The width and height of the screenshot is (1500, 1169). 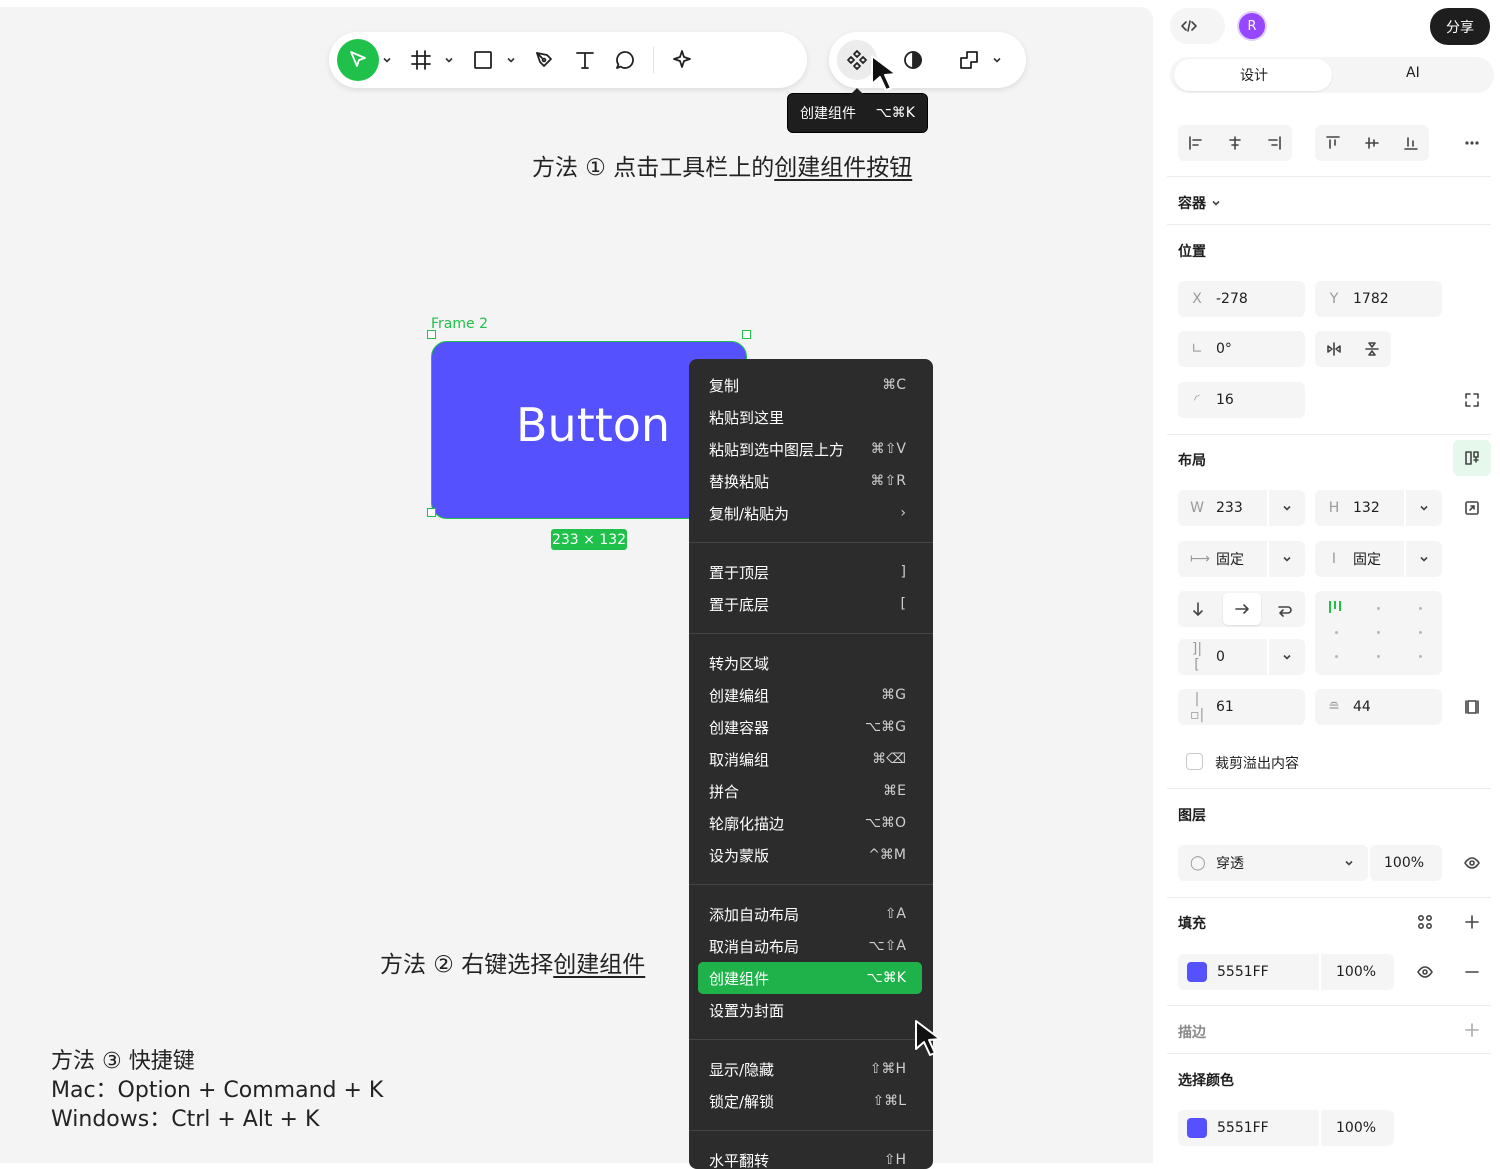 What do you see at coordinates (387, 60) in the screenshot?
I see `move-tool-dropdown` at bounding box center [387, 60].